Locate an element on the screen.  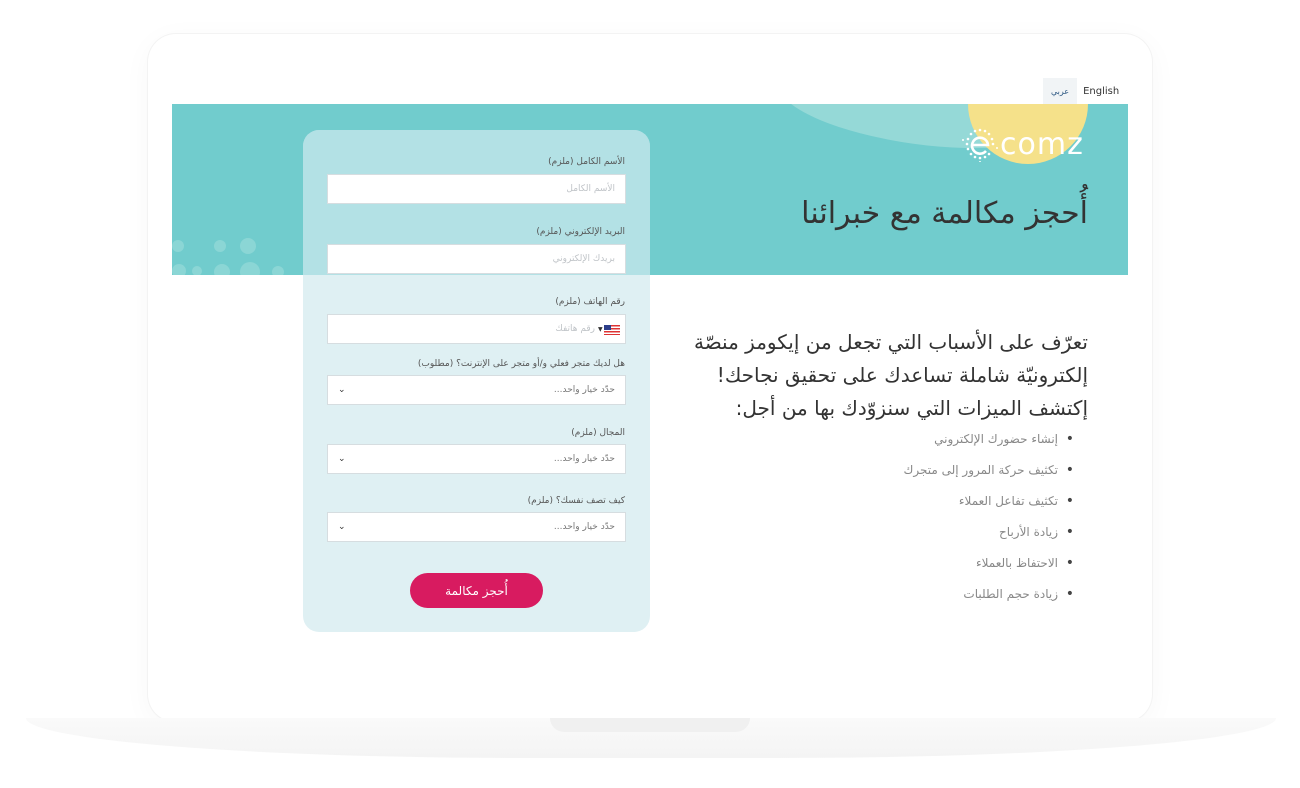
industry-select: حدّد خيار واحد... ⌄ is located at coordinates (476, 459).